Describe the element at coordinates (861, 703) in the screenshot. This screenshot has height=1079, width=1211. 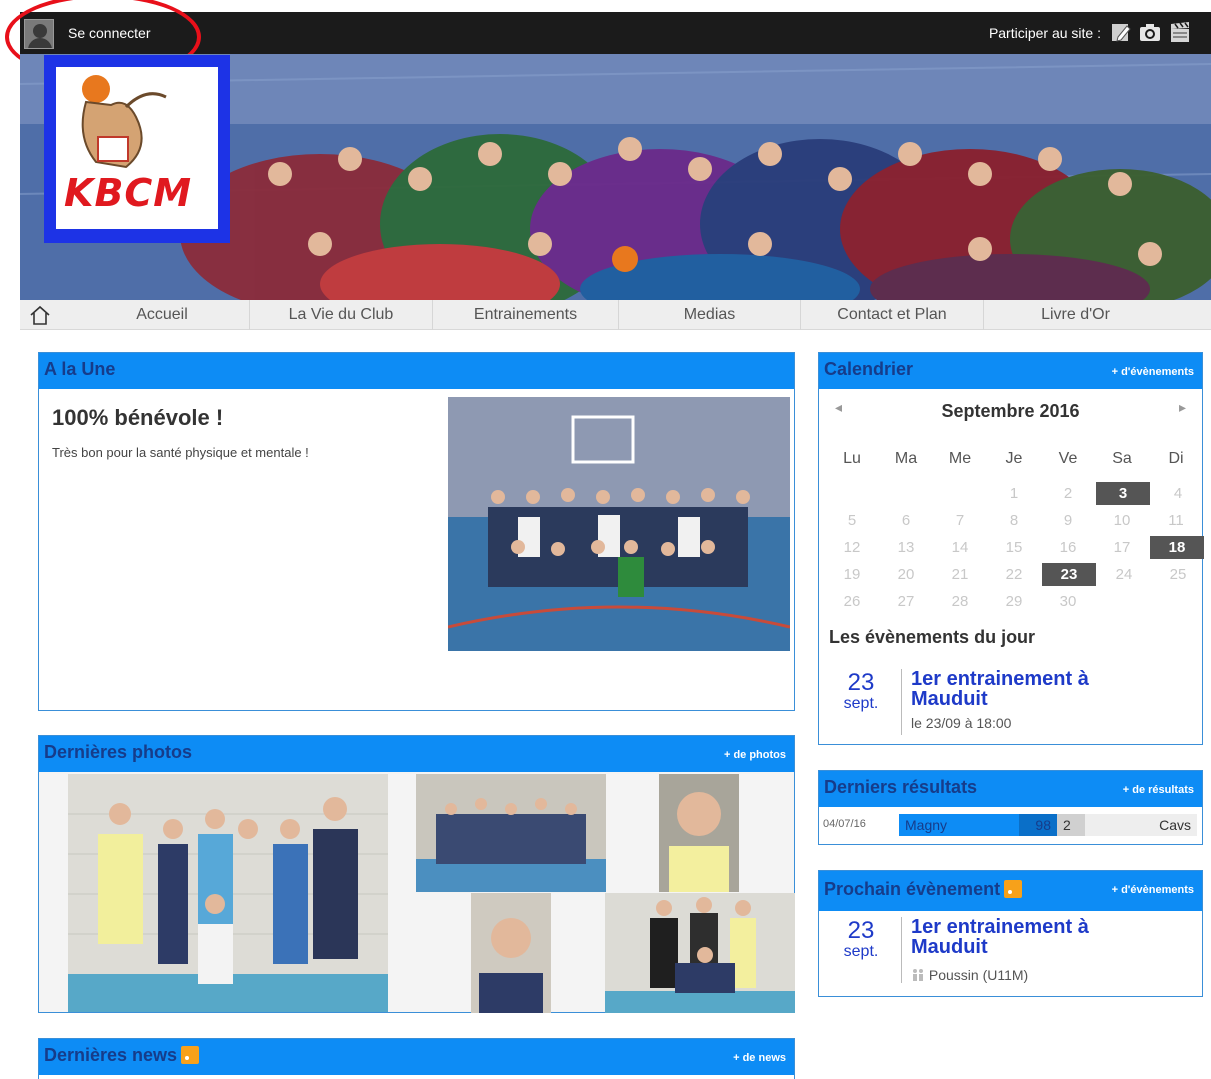
I see `event-month: sept.` at that location.